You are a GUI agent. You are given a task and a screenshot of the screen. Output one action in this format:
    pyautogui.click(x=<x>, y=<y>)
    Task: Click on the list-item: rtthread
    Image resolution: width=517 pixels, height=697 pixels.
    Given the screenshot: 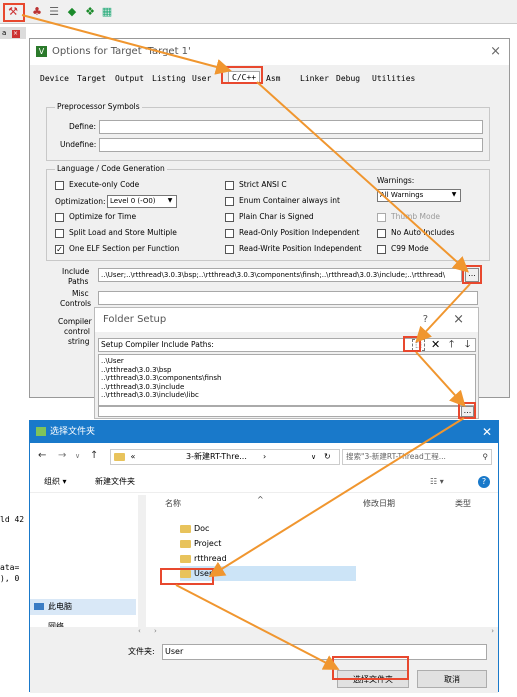 What is the action you would take?
    pyautogui.click(x=280, y=558)
    